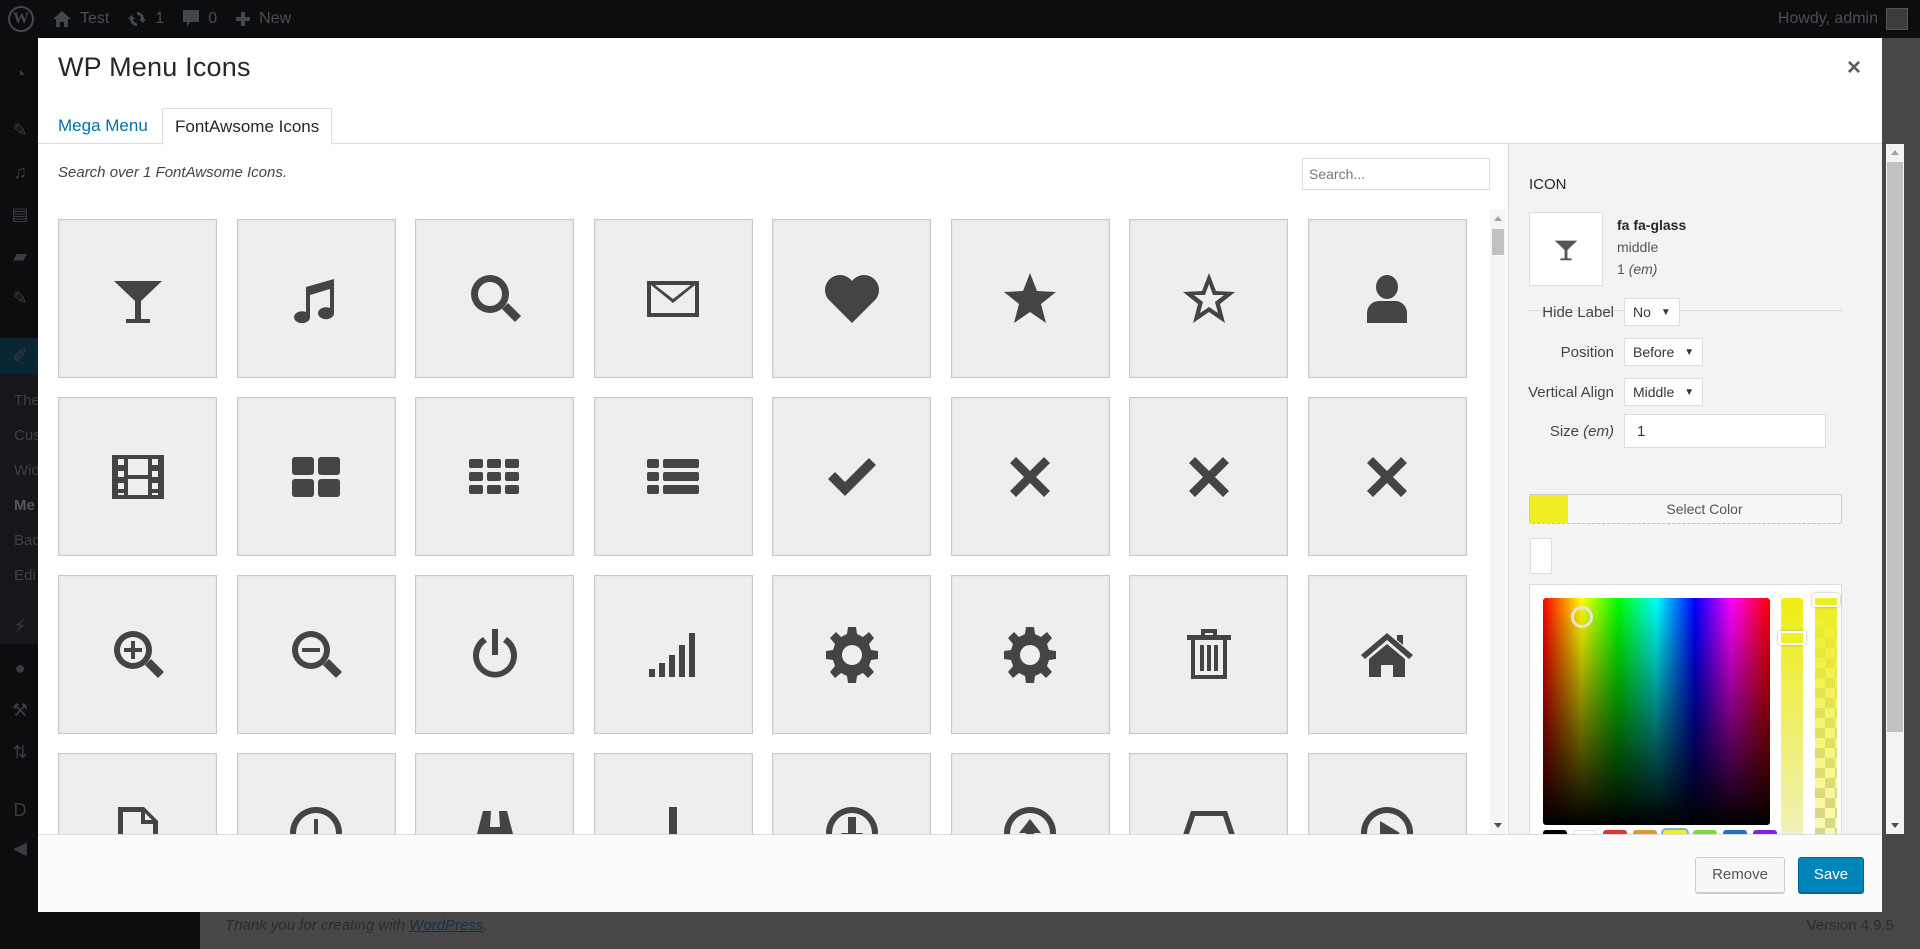 This screenshot has height=949, width=1920. What do you see at coordinates (20, 710) in the screenshot?
I see `tools-icon: ⚒` at bounding box center [20, 710].